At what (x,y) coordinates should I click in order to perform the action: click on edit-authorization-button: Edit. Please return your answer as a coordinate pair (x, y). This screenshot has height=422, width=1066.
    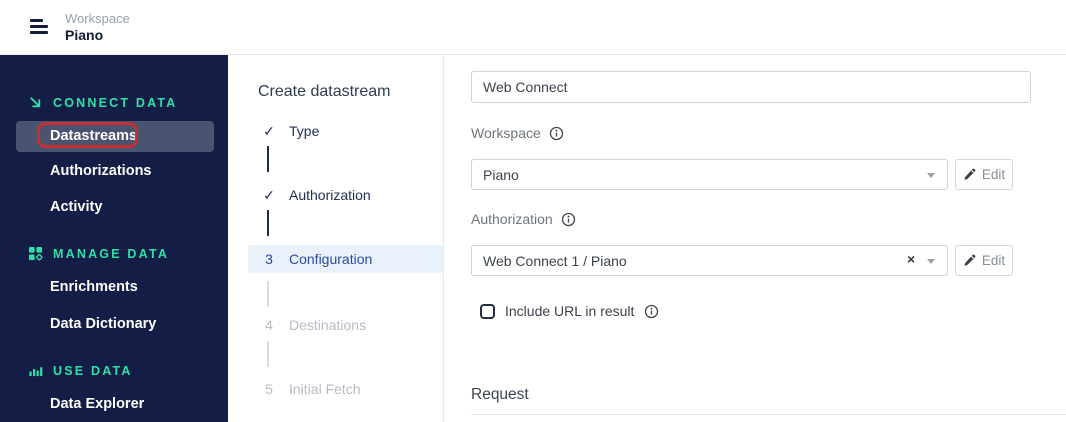
    Looking at the image, I should click on (984, 260).